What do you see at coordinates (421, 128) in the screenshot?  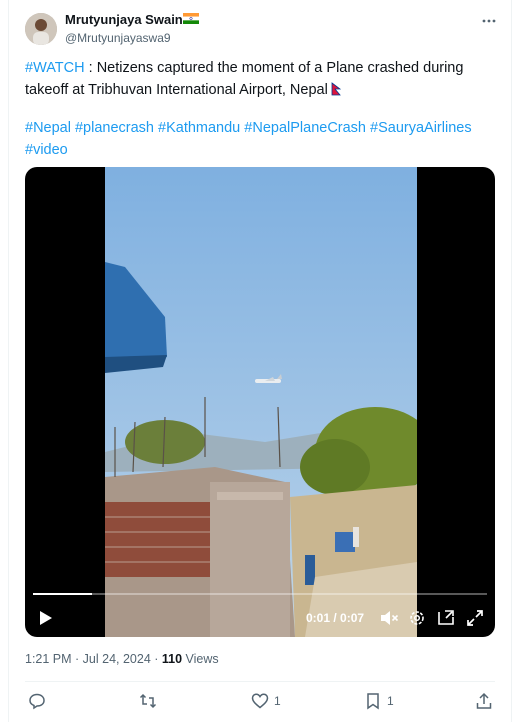 I see `hashtag-sauryaairlines: #SauryaAirlines` at bounding box center [421, 128].